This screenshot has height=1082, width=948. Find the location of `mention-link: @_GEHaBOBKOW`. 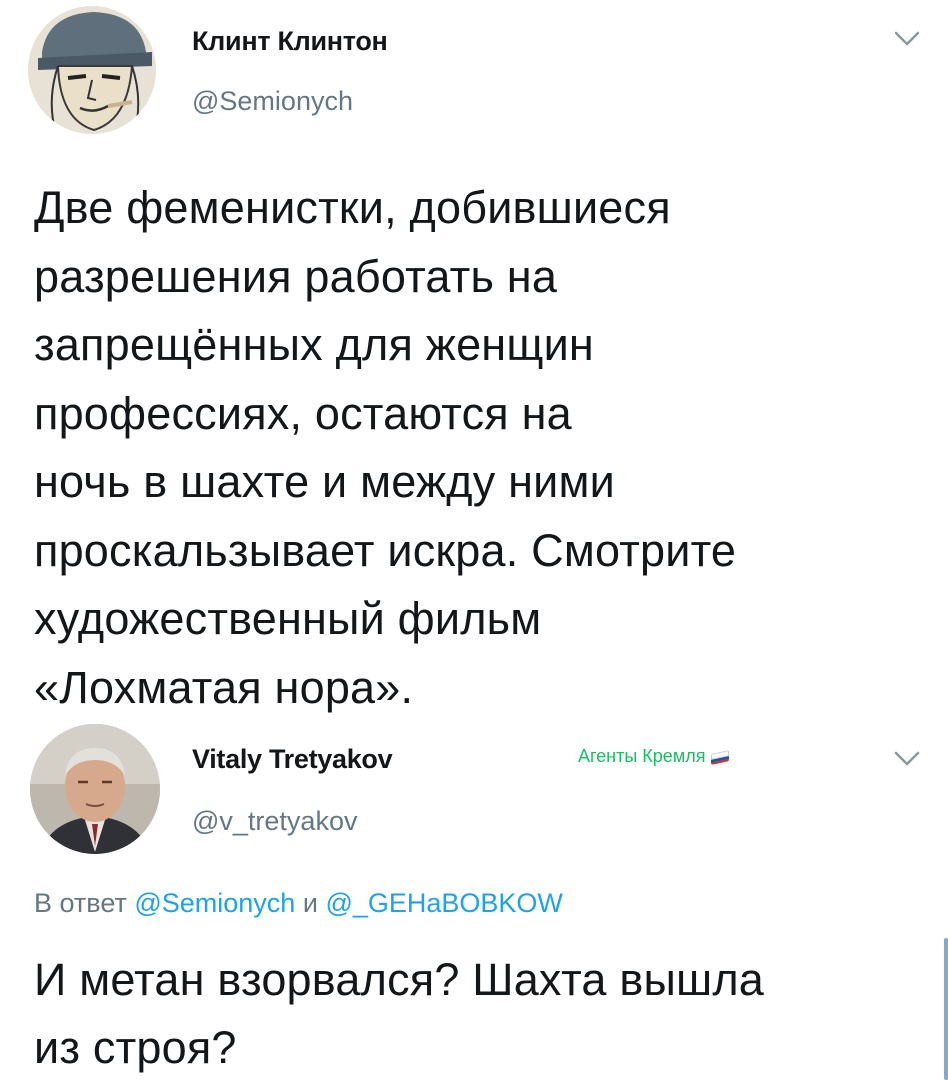

mention-link: @_GEHaBOBKOW is located at coordinates (443, 903).